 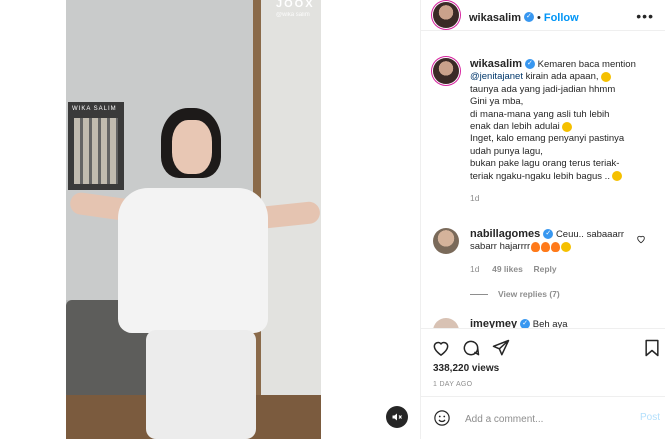 I want to click on like-heart-icon, so click(x=441, y=348).